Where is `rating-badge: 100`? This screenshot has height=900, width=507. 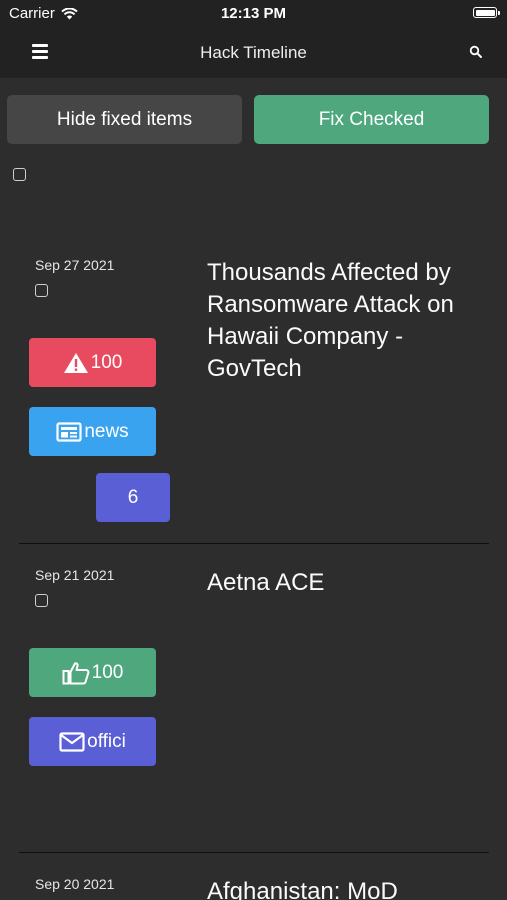
rating-badge: 100 is located at coordinates (92, 672).